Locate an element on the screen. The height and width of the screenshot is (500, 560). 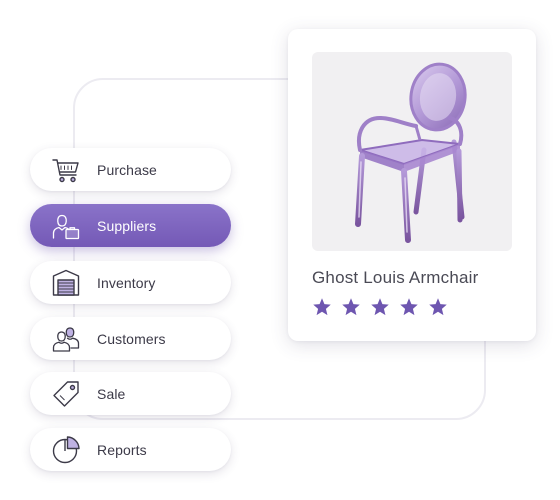
menu-item-label: Inventory is located at coordinates (126, 282).